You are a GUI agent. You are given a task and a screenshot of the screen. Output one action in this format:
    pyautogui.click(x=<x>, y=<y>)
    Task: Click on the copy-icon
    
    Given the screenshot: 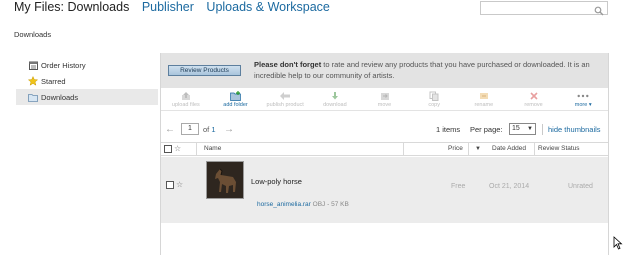 What is the action you would take?
    pyautogui.click(x=434, y=96)
    